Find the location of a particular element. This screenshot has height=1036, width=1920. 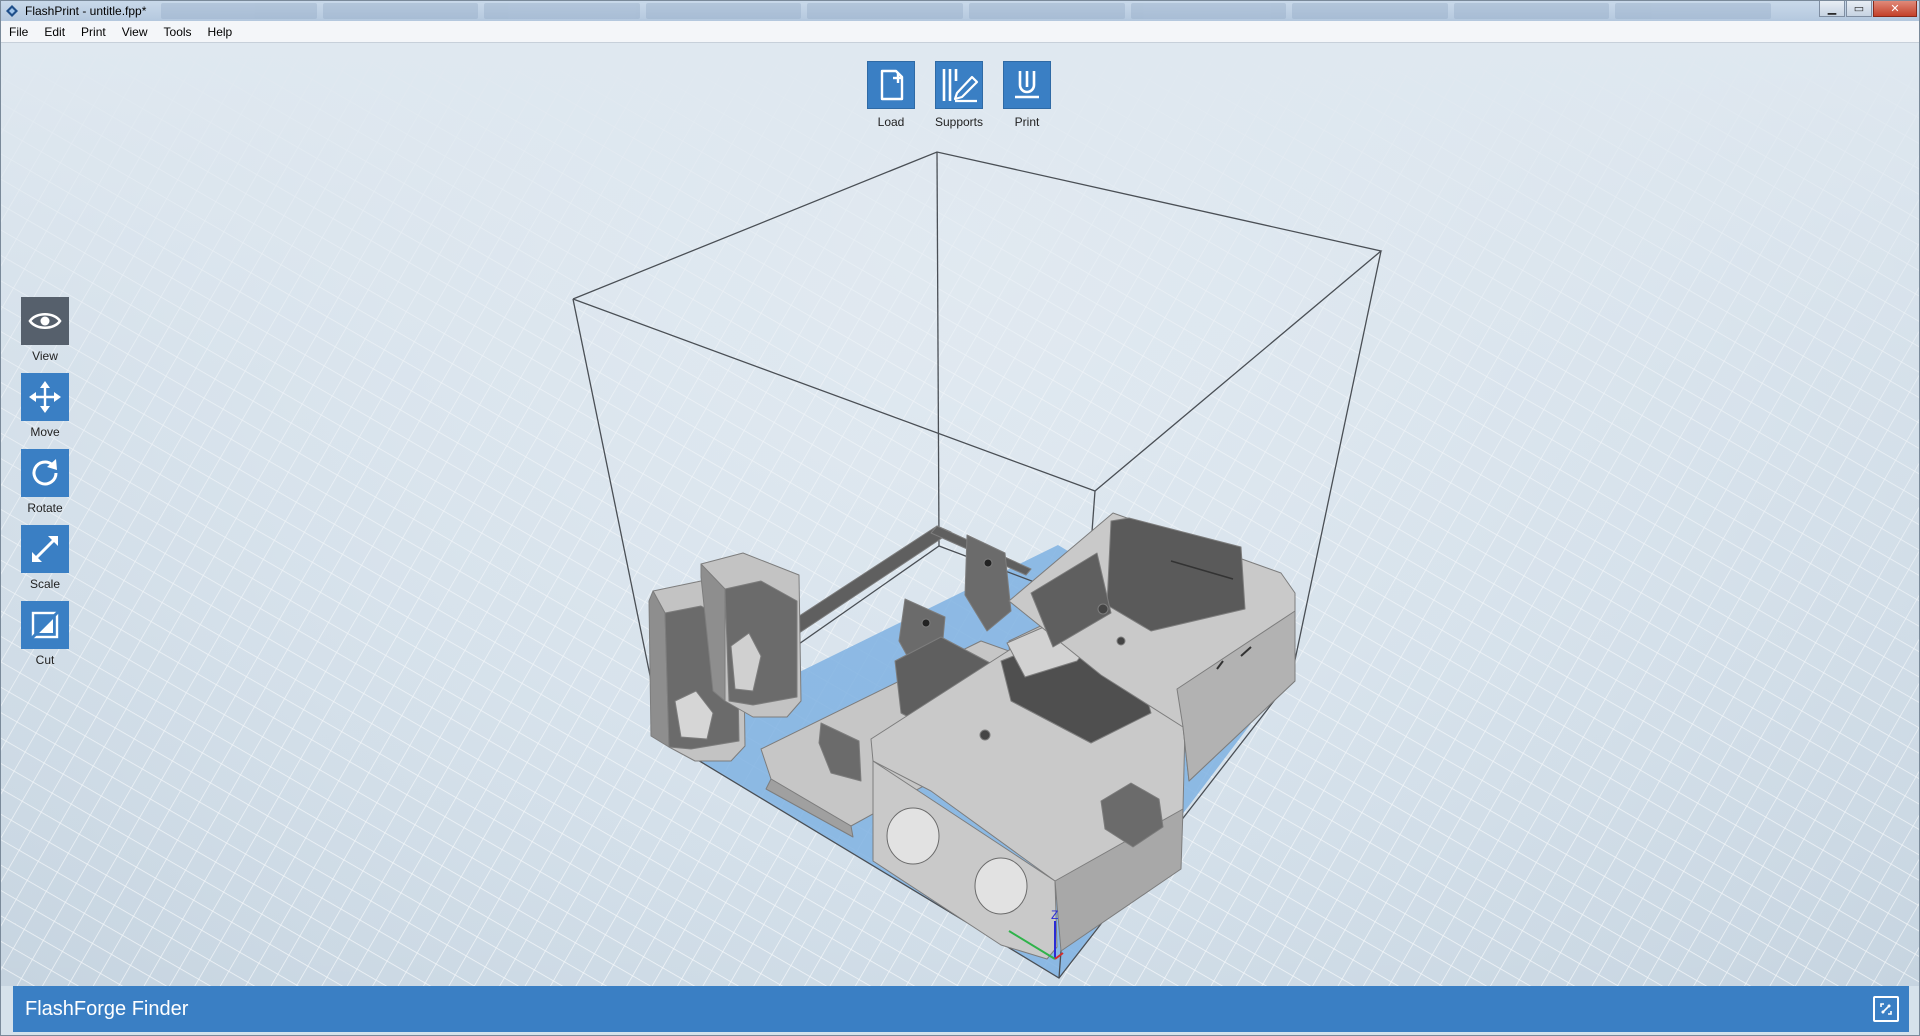

connect-icon is located at coordinates (1886, 1009).